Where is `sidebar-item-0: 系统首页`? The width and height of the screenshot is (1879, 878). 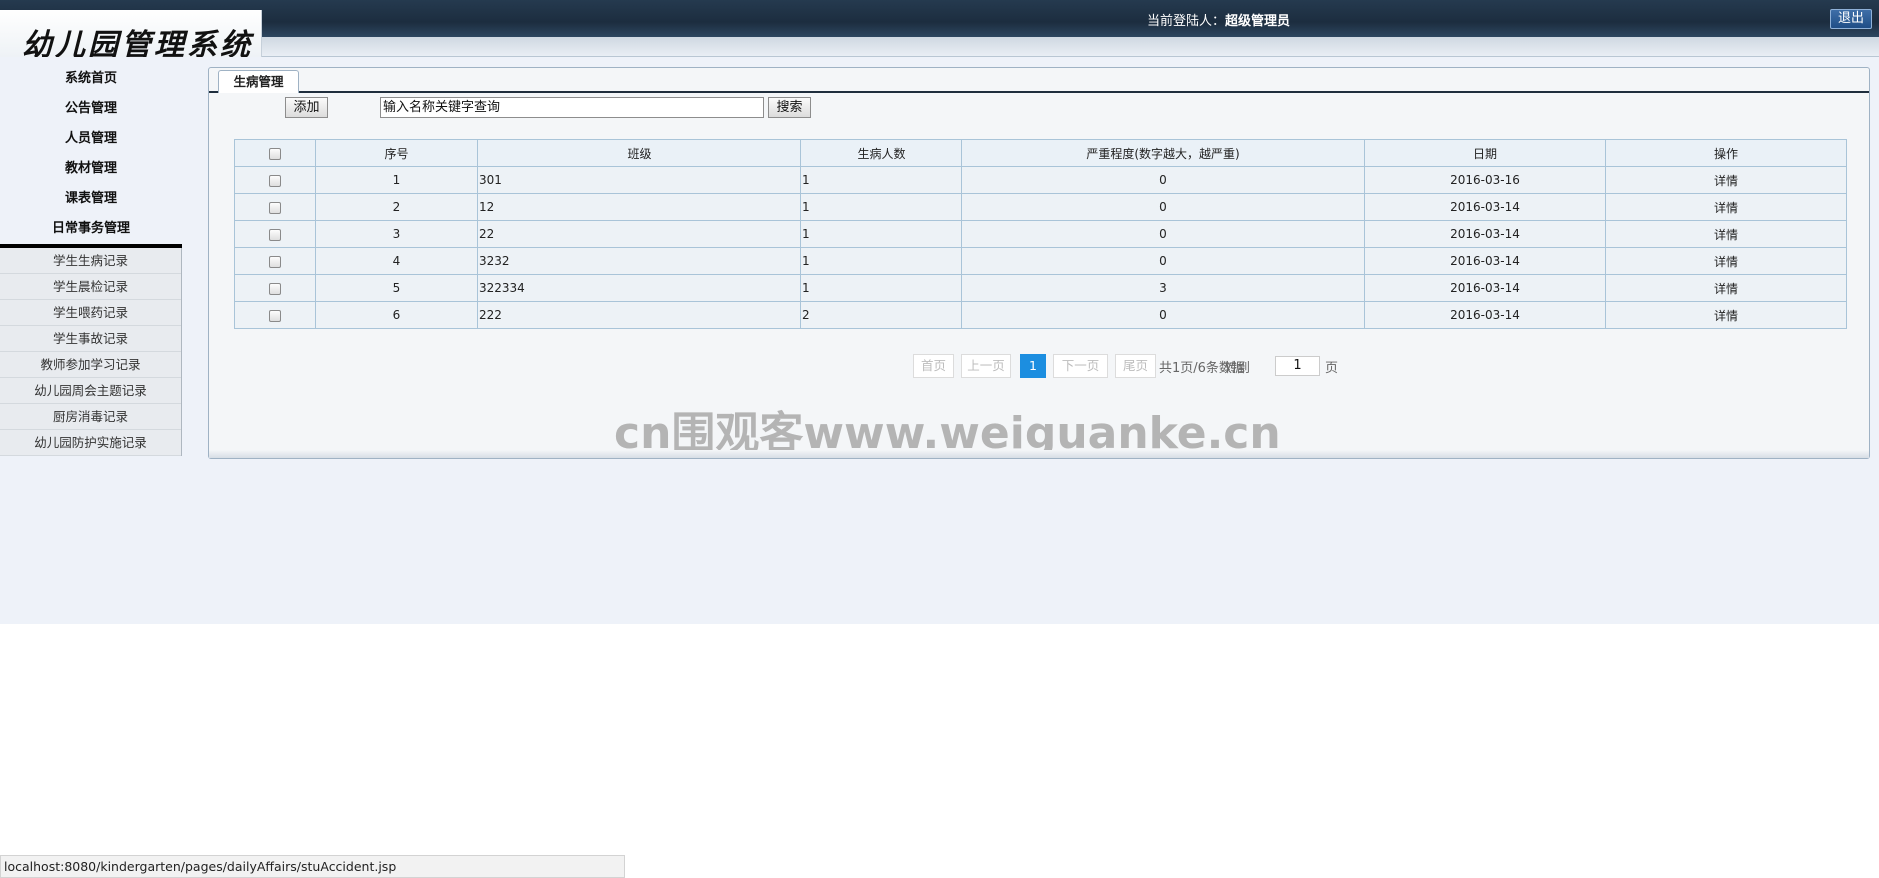 sidebar-item-0: 系统首页 is located at coordinates (91, 79).